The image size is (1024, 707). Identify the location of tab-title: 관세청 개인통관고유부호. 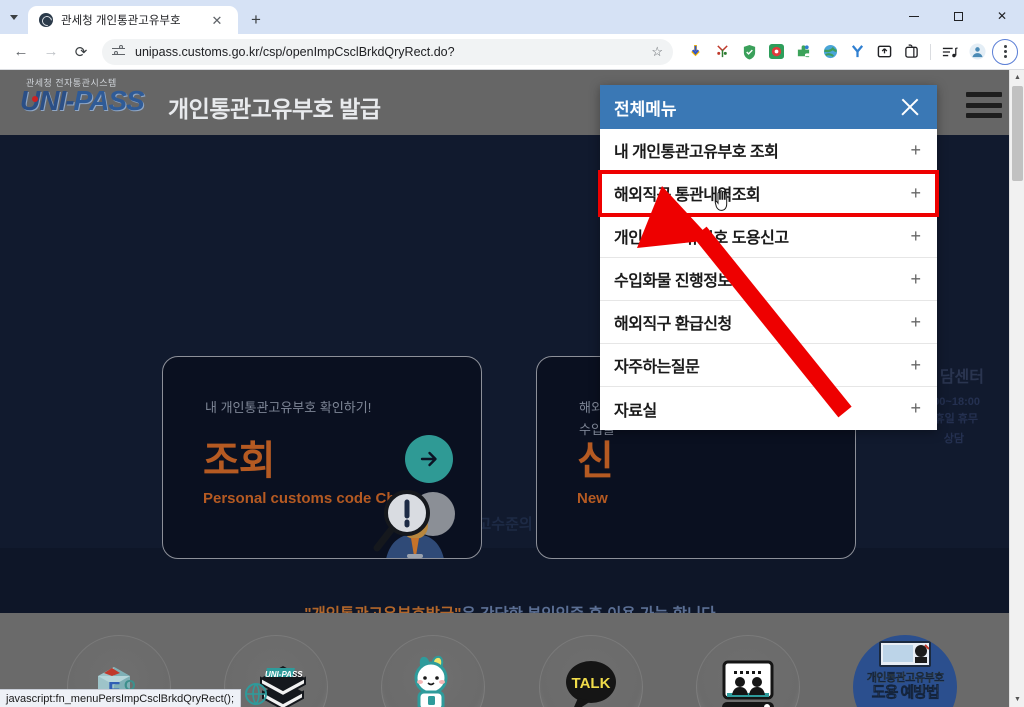
(121, 21).